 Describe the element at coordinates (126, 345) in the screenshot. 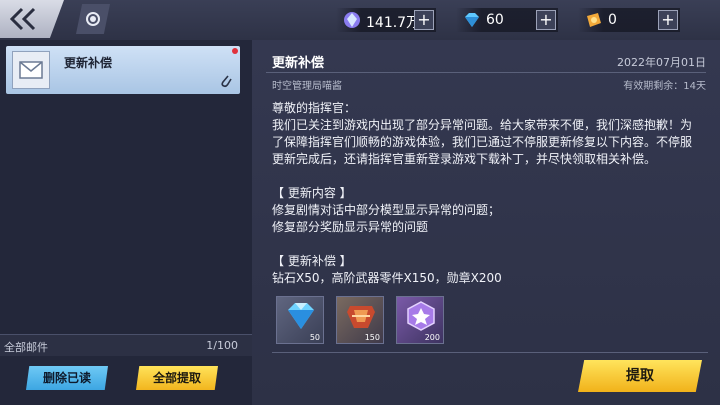

I see `mail-count-bar: 全部邮件 1/100` at that location.